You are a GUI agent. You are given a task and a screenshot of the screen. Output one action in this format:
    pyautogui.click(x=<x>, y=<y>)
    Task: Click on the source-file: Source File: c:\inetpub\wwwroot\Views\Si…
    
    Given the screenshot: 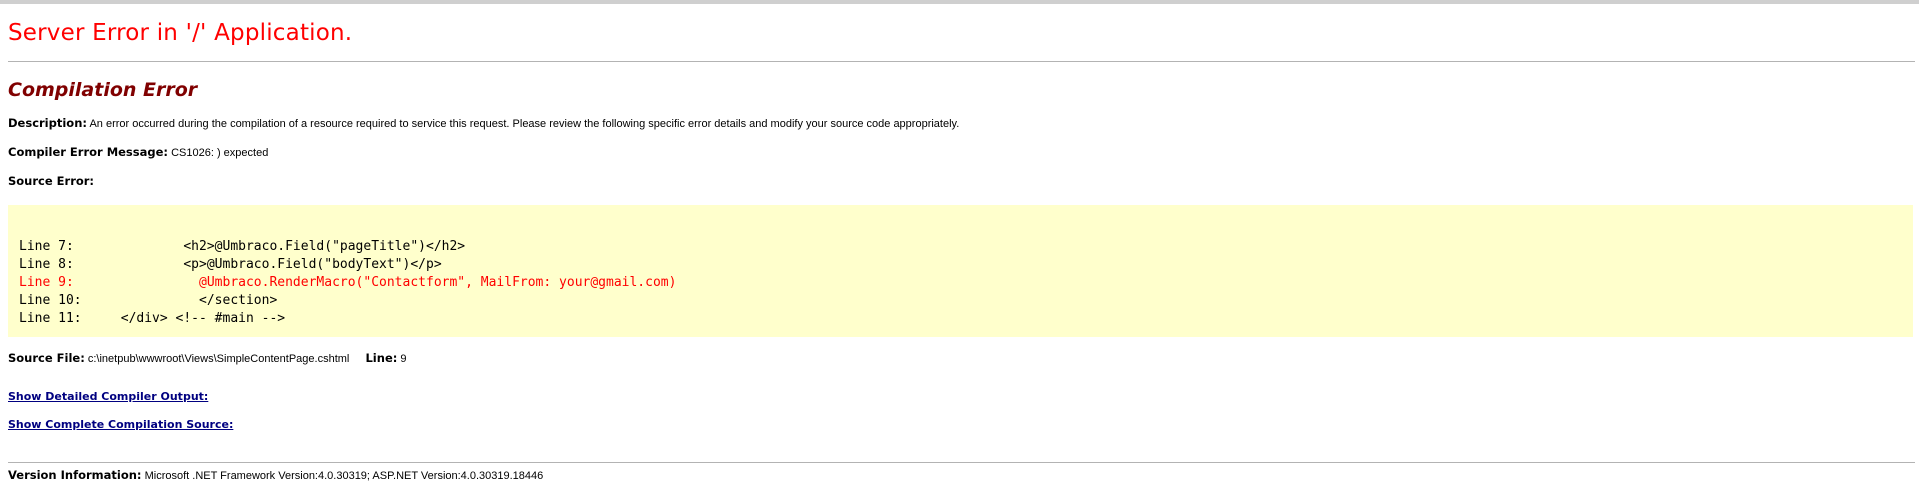 What is the action you would take?
    pyautogui.click(x=959, y=358)
    